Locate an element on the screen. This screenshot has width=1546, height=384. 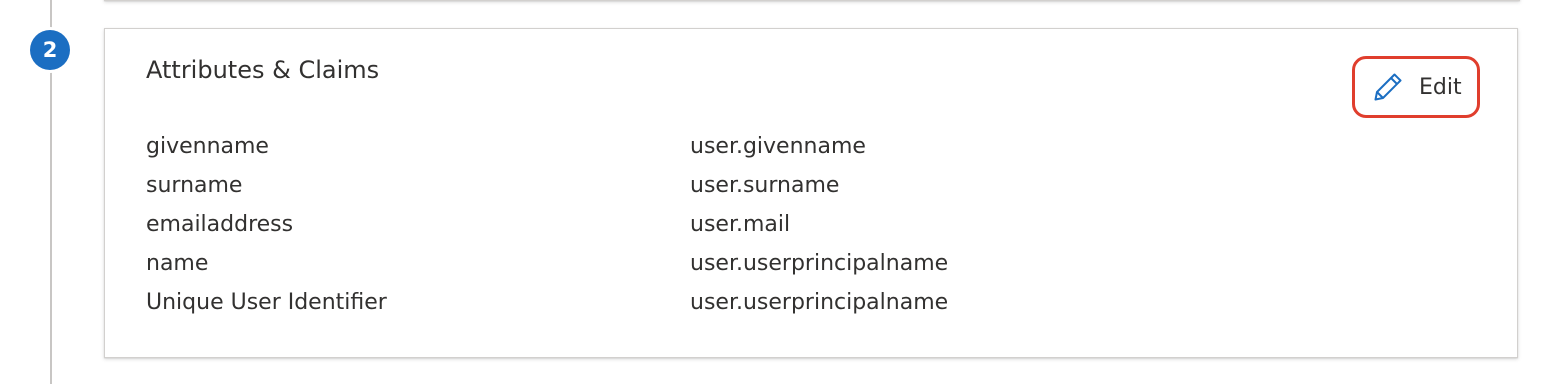
step-number: 2 is located at coordinates (50, 50).